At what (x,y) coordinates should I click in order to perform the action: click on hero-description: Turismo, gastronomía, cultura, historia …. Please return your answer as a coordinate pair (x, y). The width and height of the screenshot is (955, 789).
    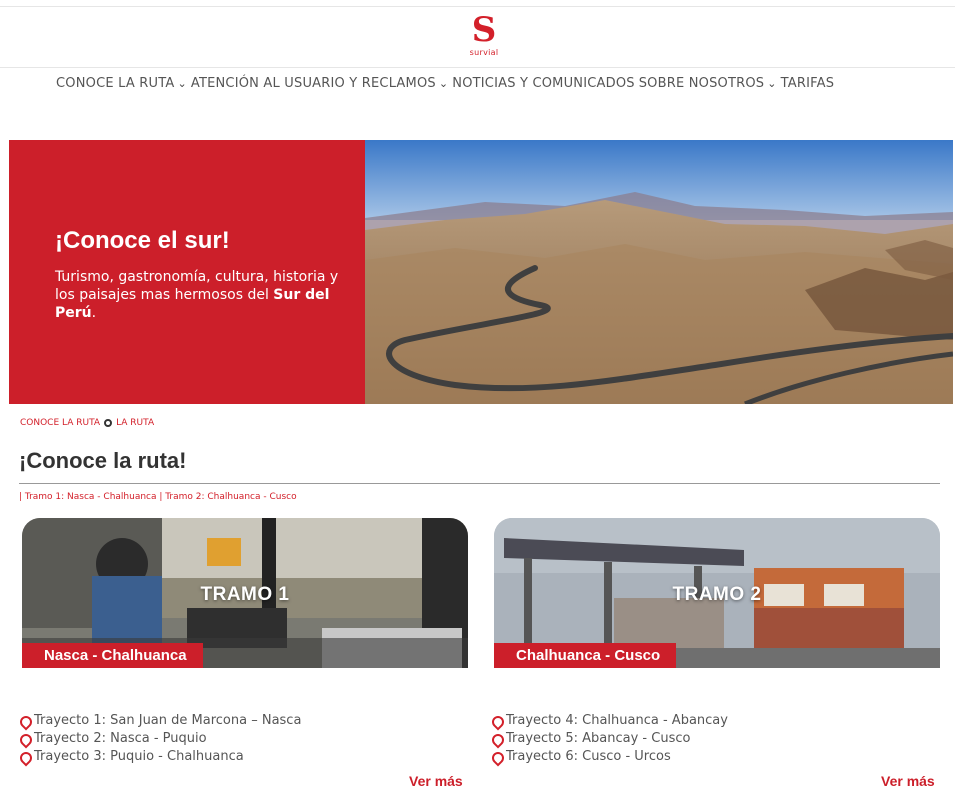
    Looking at the image, I should click on (197, 295).